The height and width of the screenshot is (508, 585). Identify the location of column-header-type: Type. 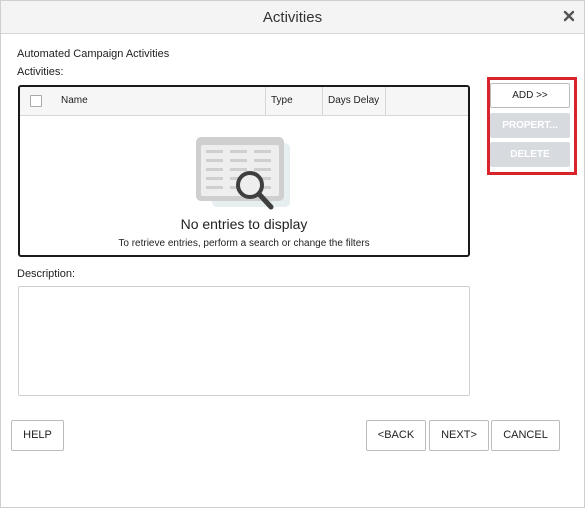
(294, 101).